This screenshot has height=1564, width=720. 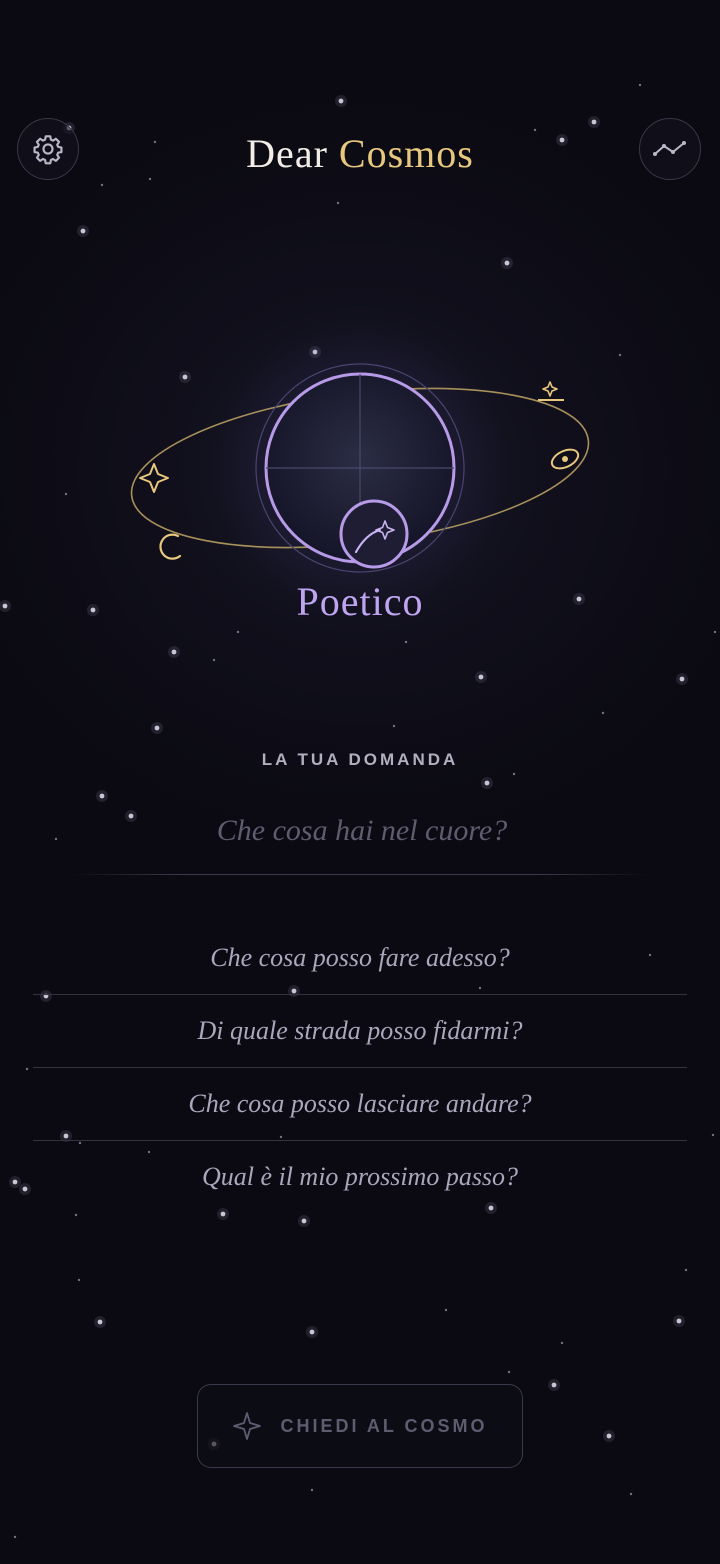 What do you see at coordinates (374, 534) in the screenshot?
I see `shooting-star-icon` at bounding box center [374, 534].